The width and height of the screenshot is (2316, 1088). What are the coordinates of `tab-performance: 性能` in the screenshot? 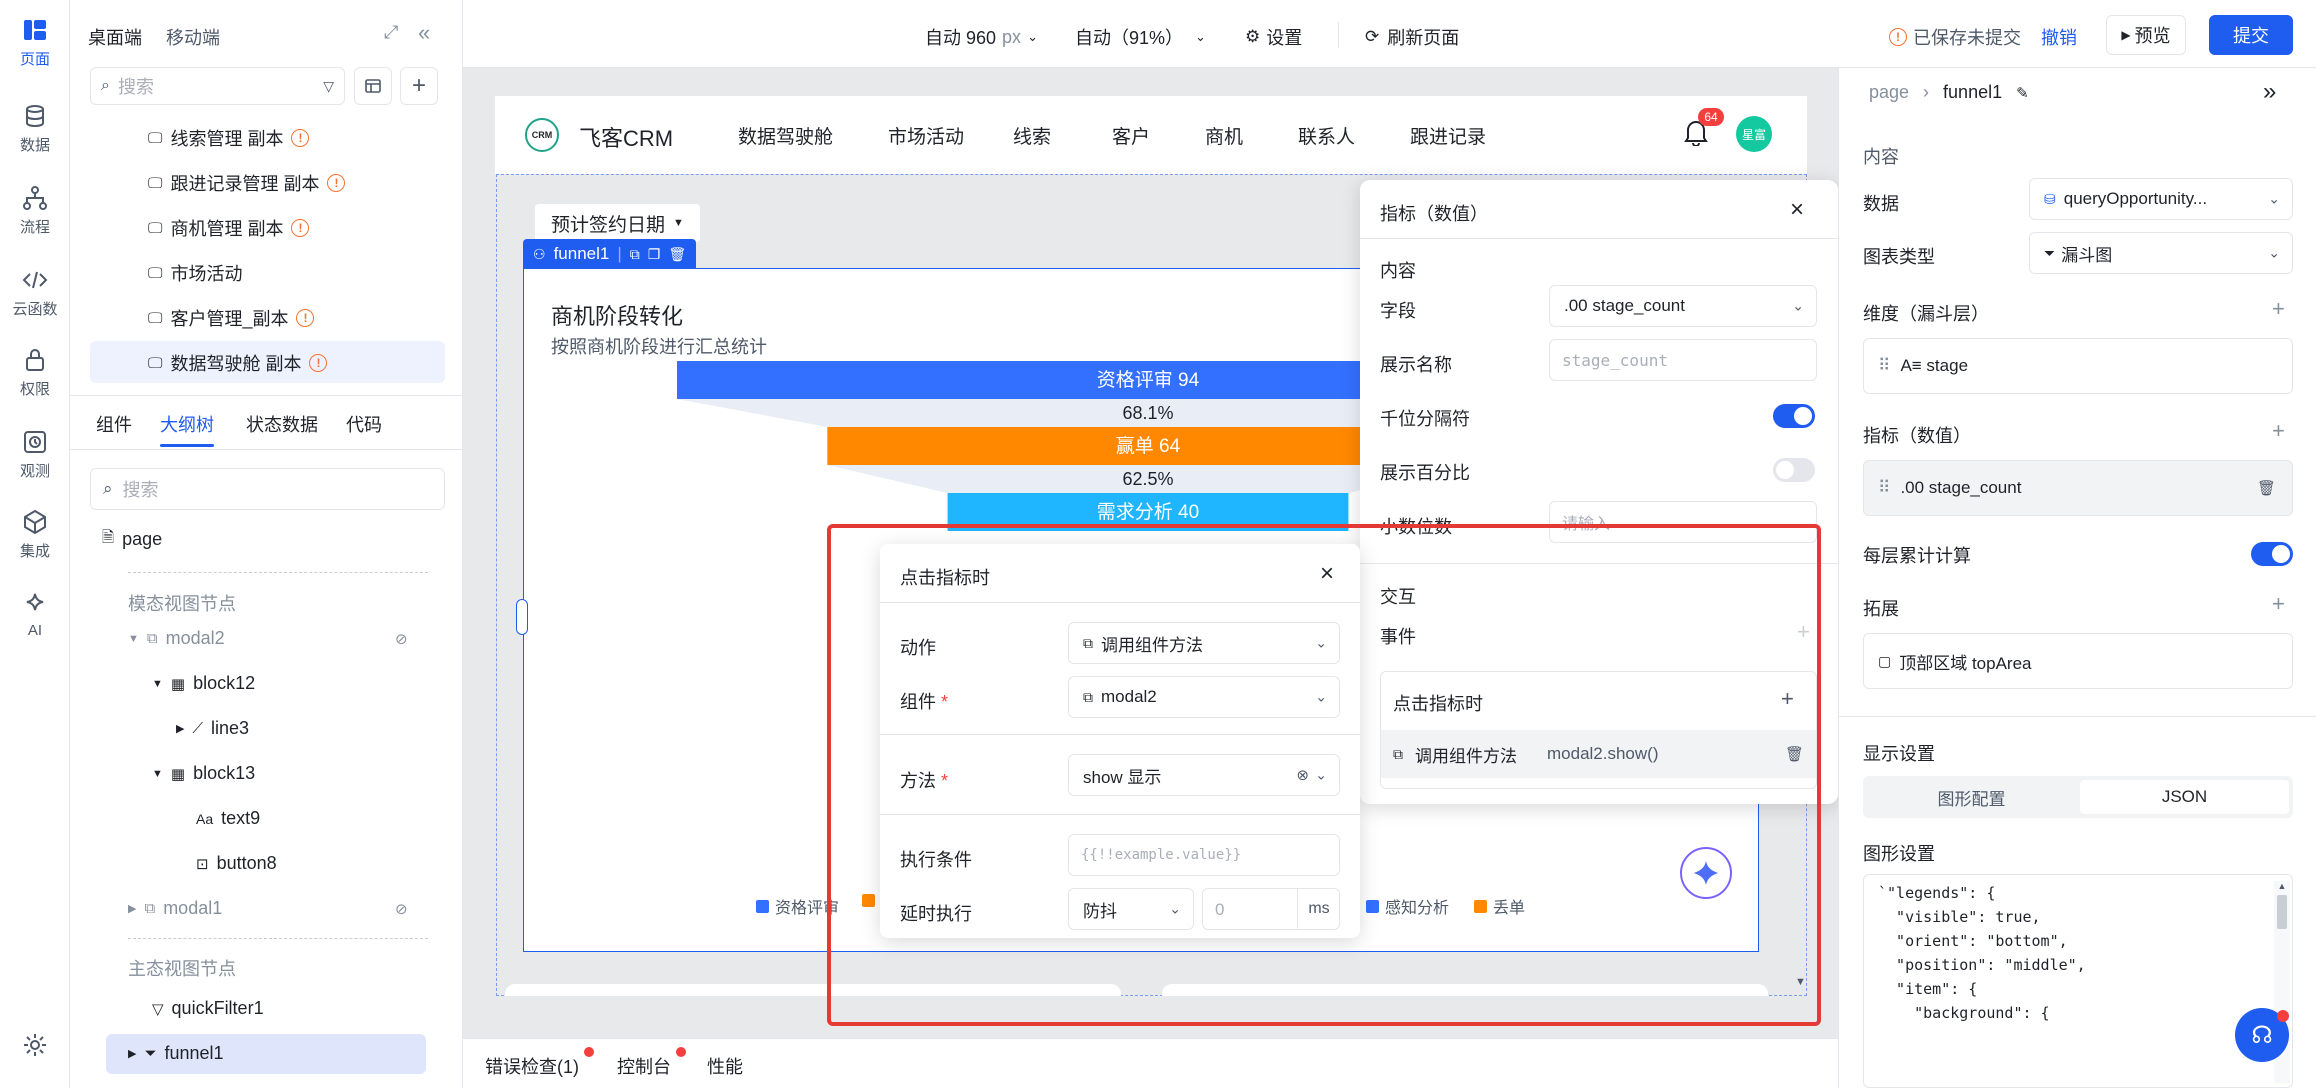 It's located at (725, 1066).